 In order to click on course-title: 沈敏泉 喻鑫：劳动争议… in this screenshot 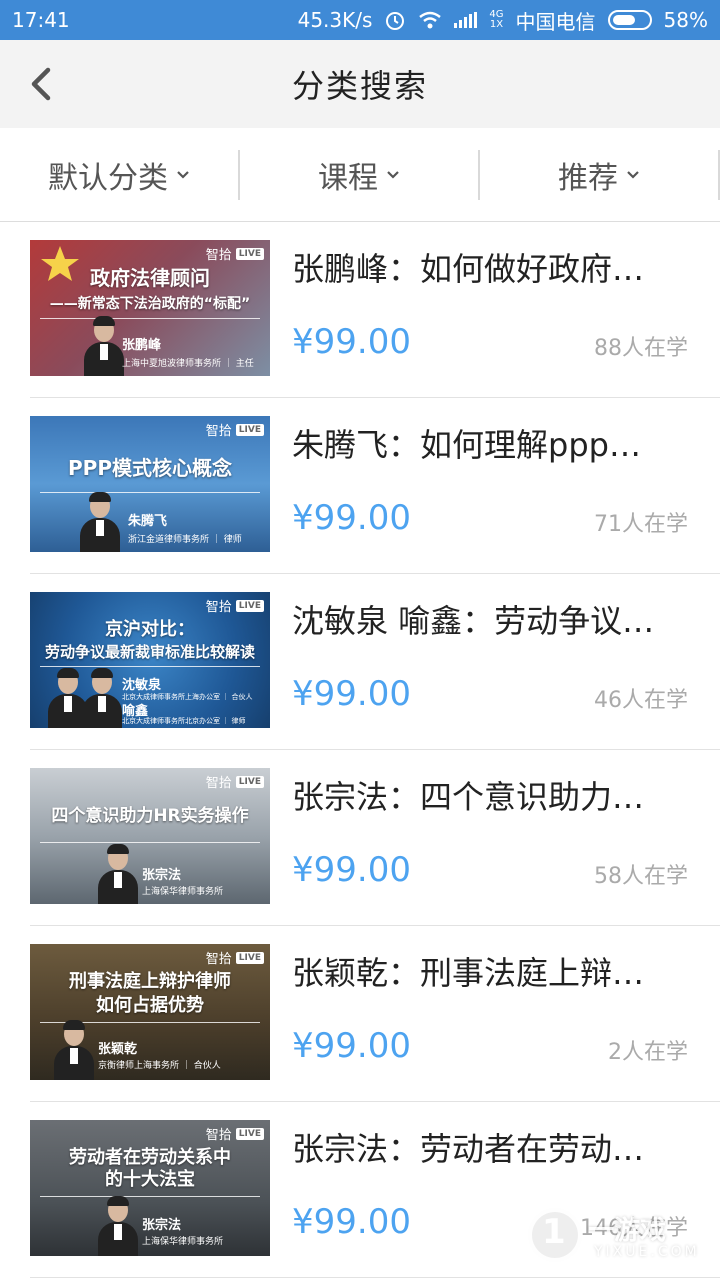, I will do `click(473, 621)`.